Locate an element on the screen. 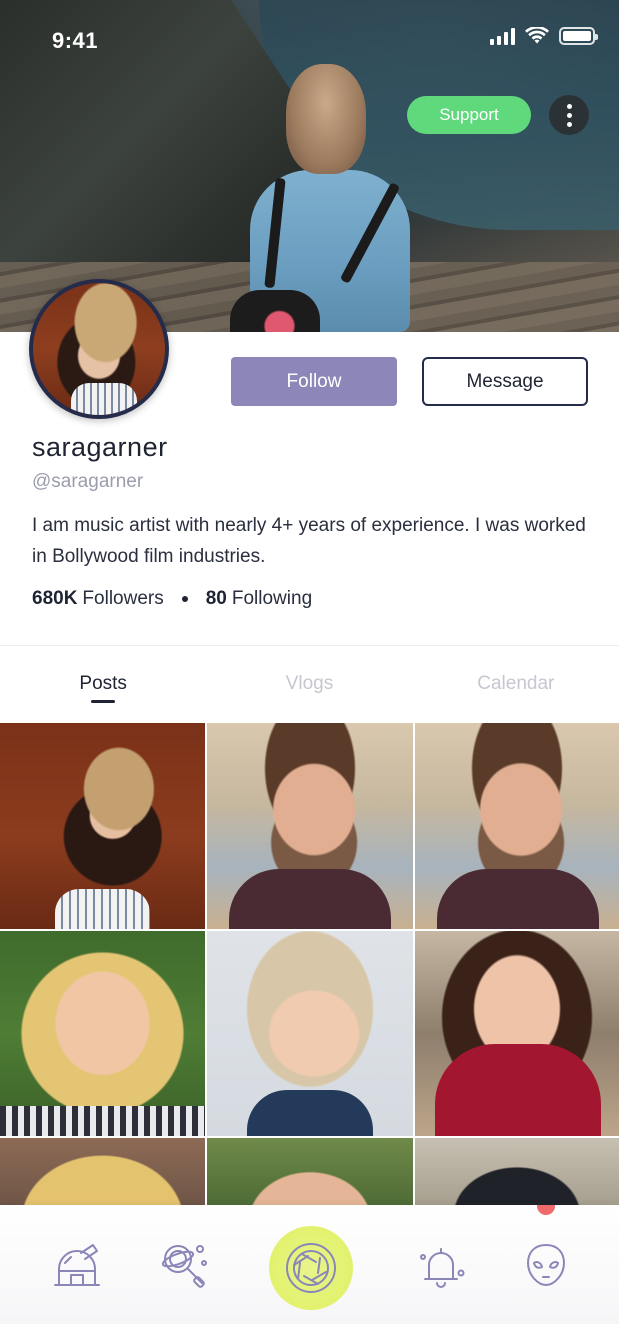  nav-notifications is located at coordinates (441, 1265).